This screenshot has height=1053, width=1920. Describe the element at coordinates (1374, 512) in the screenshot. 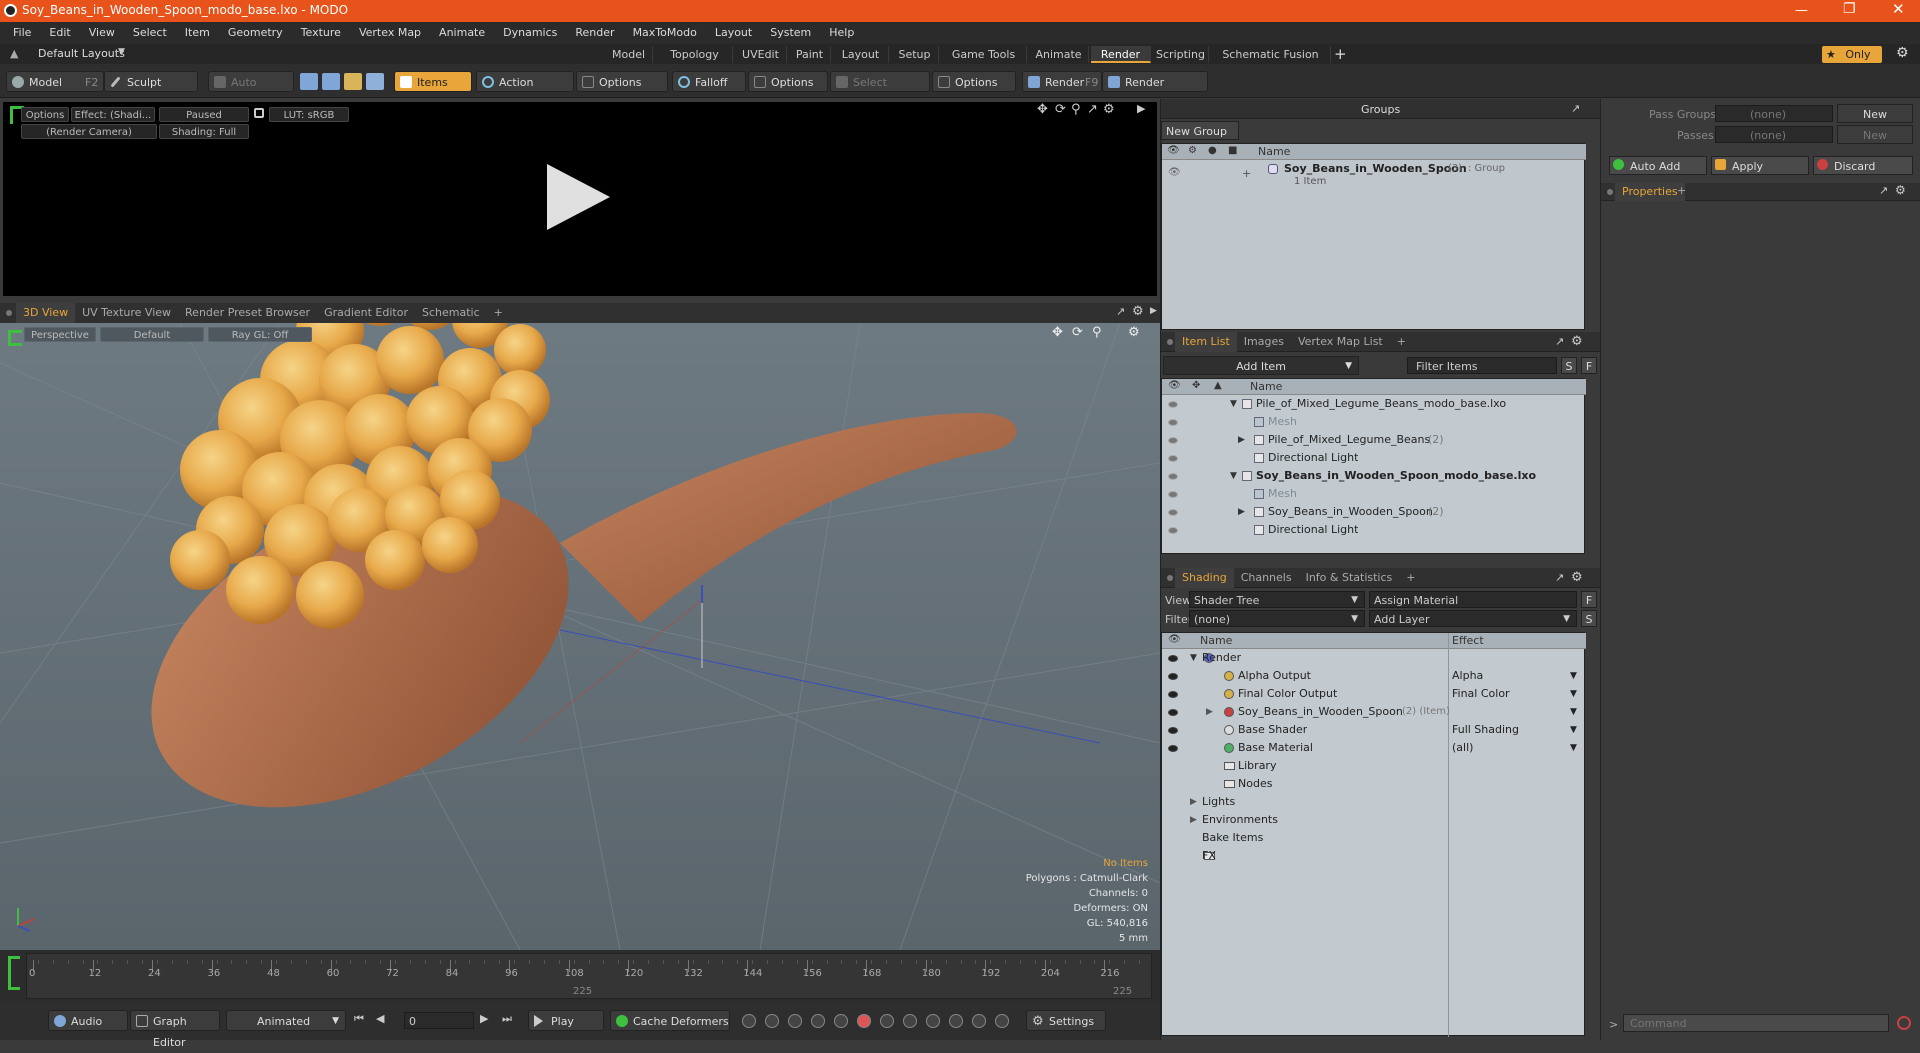

I see `item-list-row: ▶ Soy_Beans_in_Wooden_Spoon (2)` at that location.